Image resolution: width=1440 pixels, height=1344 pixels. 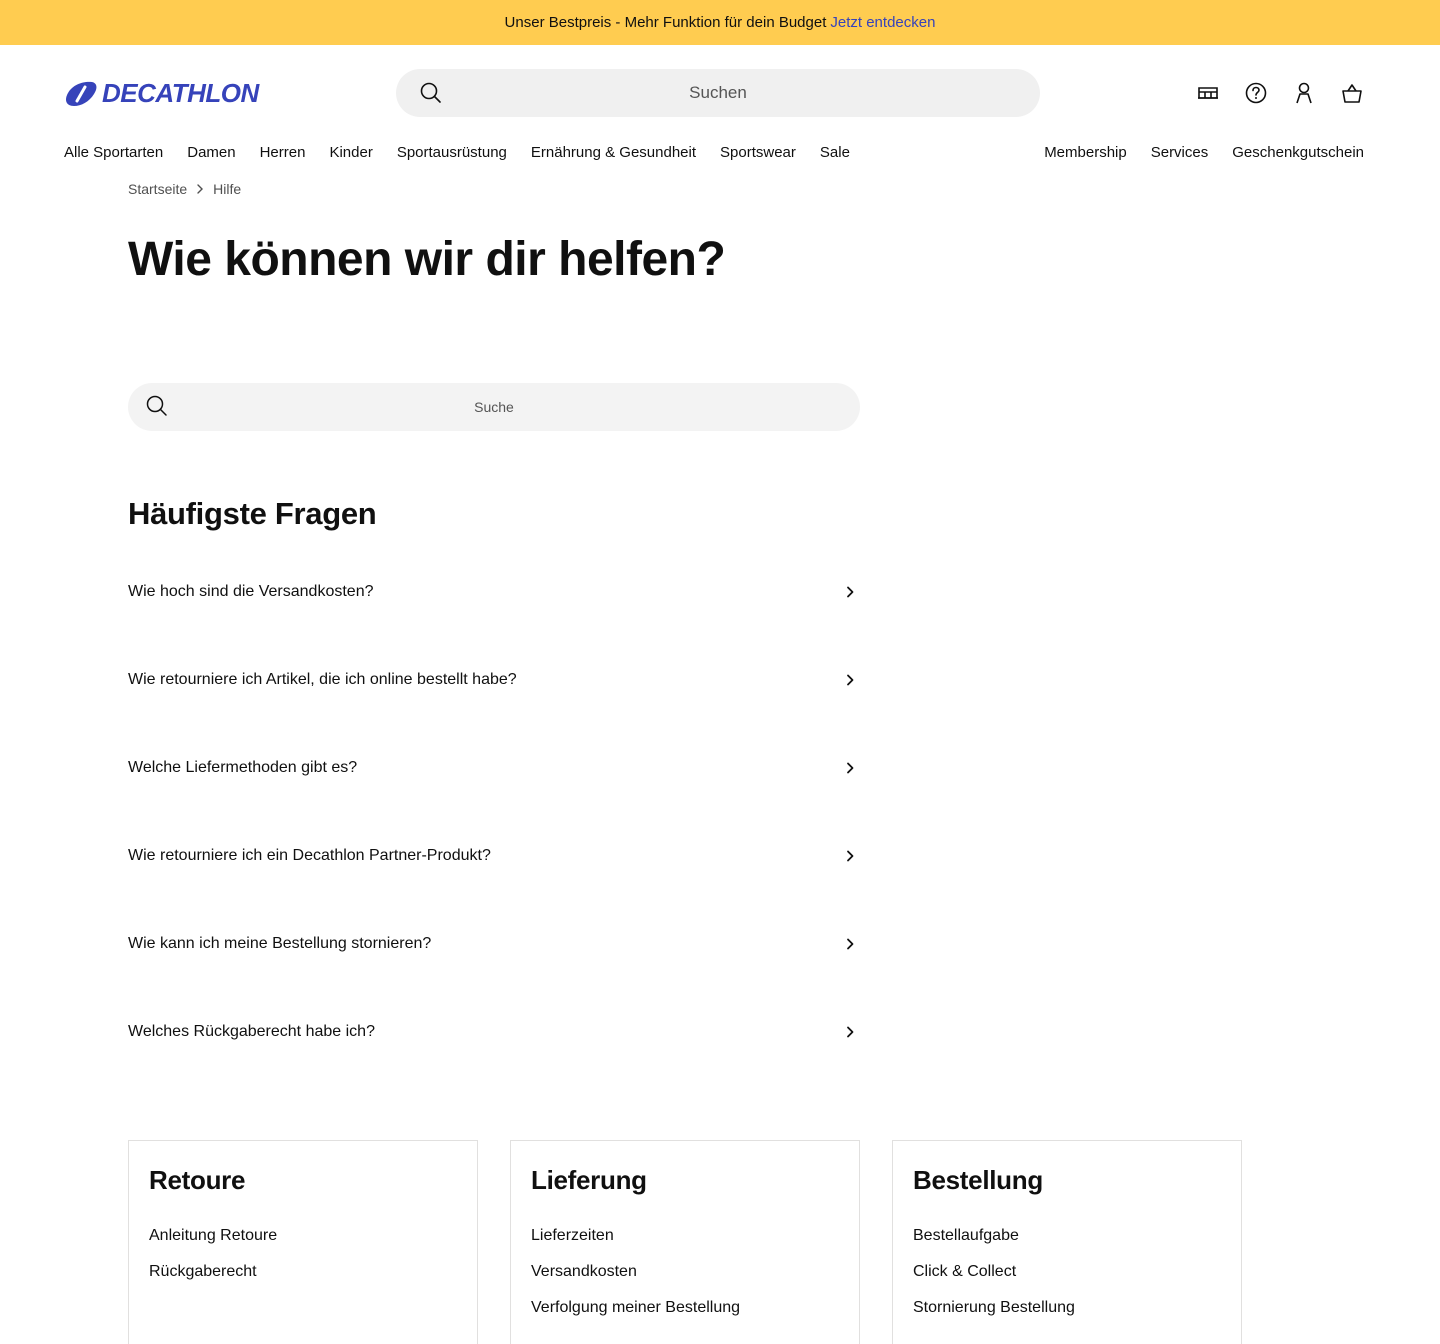 What do you see at coordinates (1067, 1308) in the screenshot?
I see `card-link: Stornierung Bestellung` at bounding box center [1067, 1308].